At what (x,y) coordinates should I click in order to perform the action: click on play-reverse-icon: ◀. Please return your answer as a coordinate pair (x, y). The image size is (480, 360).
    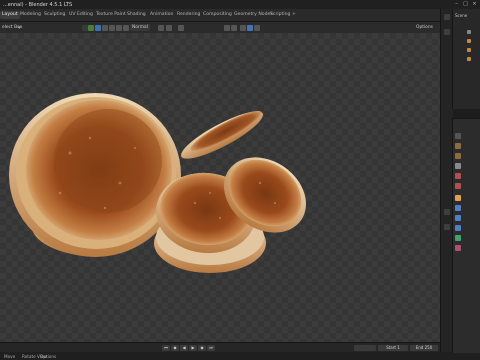
    Looking at the image, I should click on (184, 348).